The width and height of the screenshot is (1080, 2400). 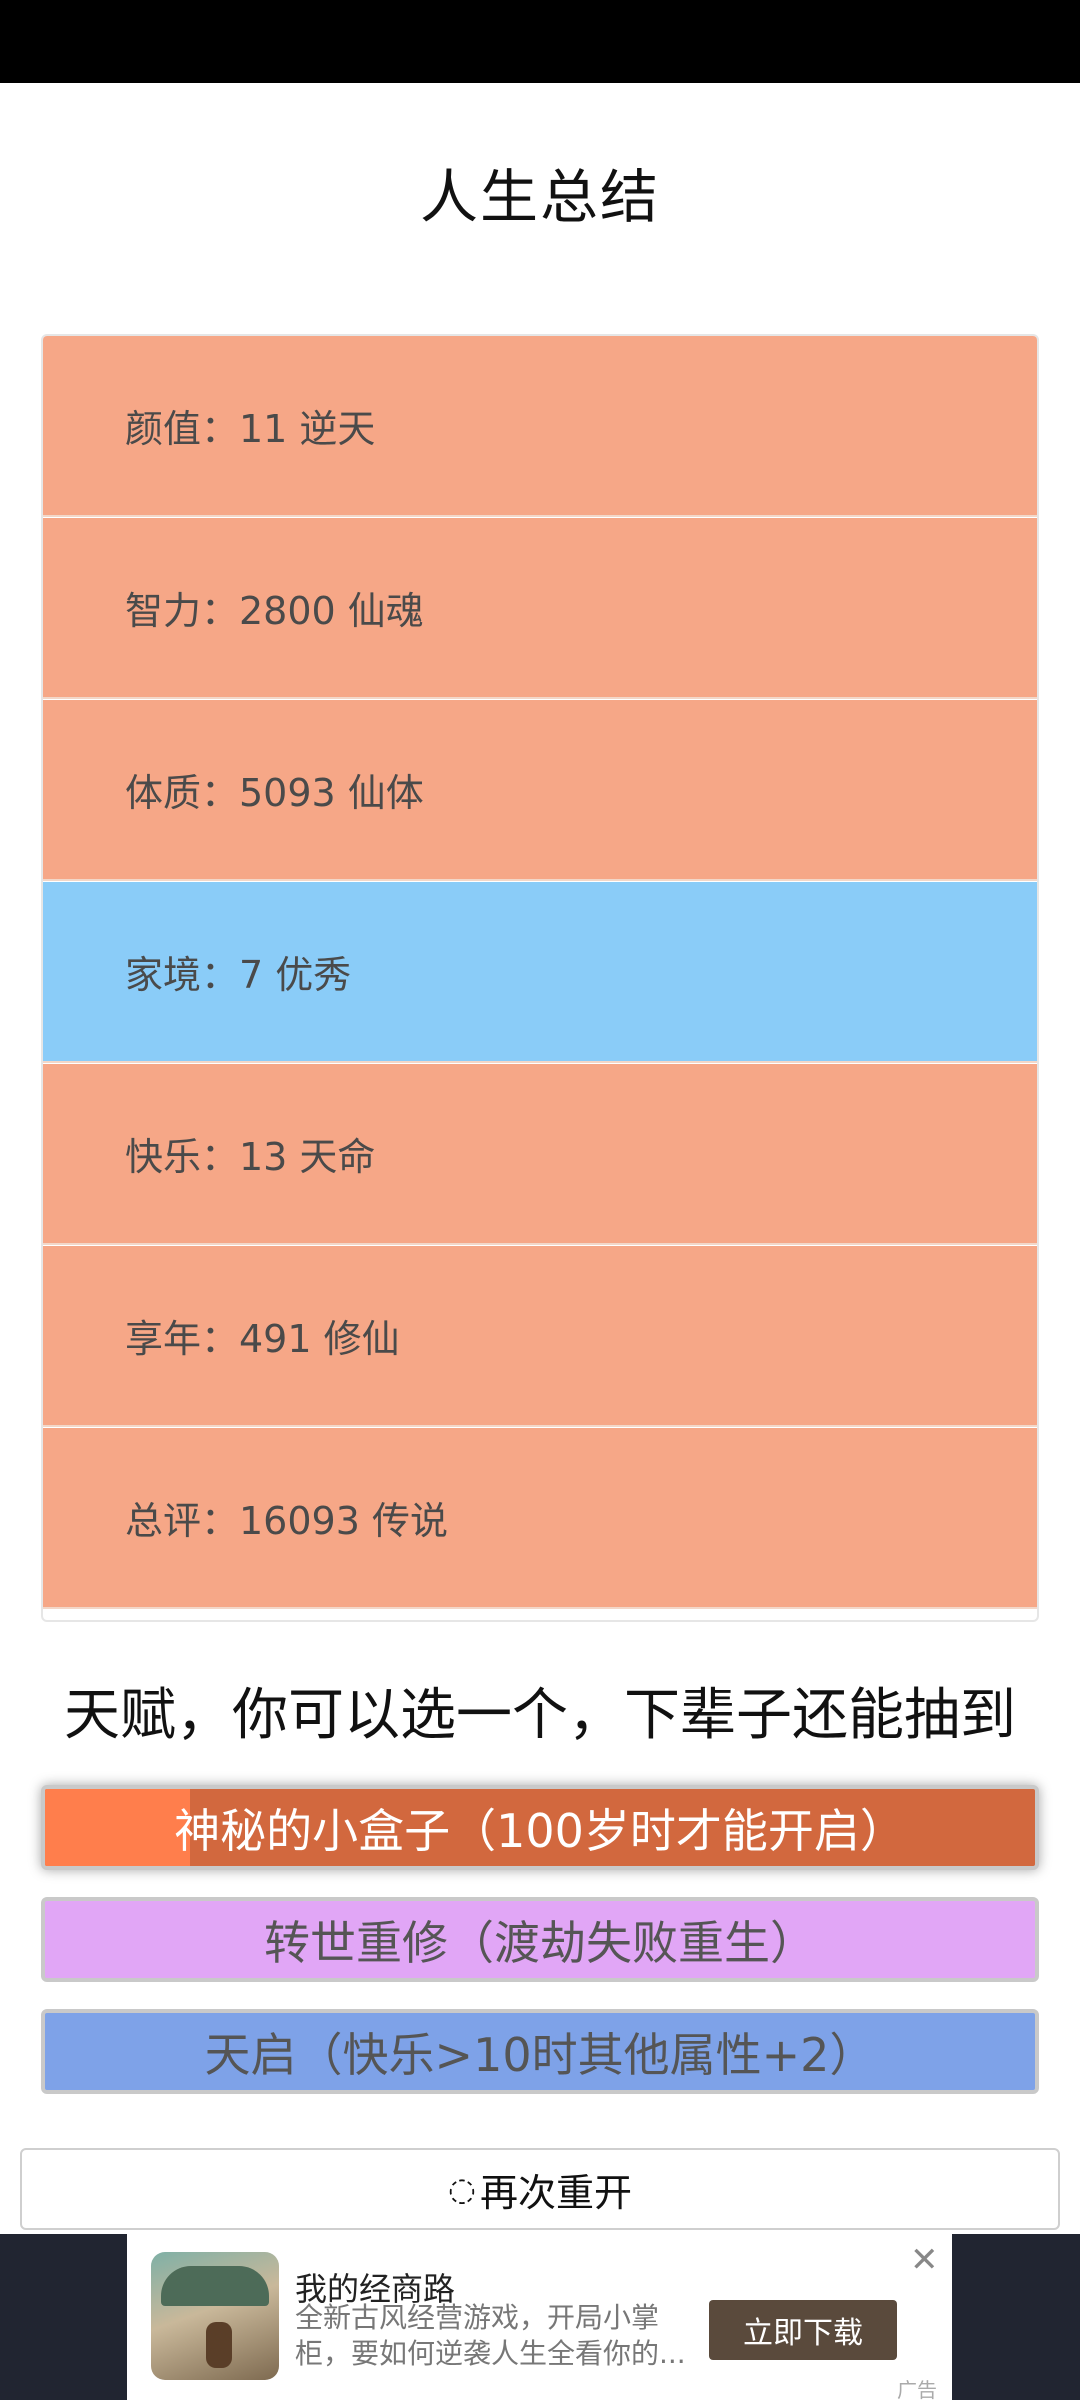 What do you see at coordinates (215, 2316) in the screenshot?
I see `ad-thumbnail-image` at bounding box center [215, 2316].